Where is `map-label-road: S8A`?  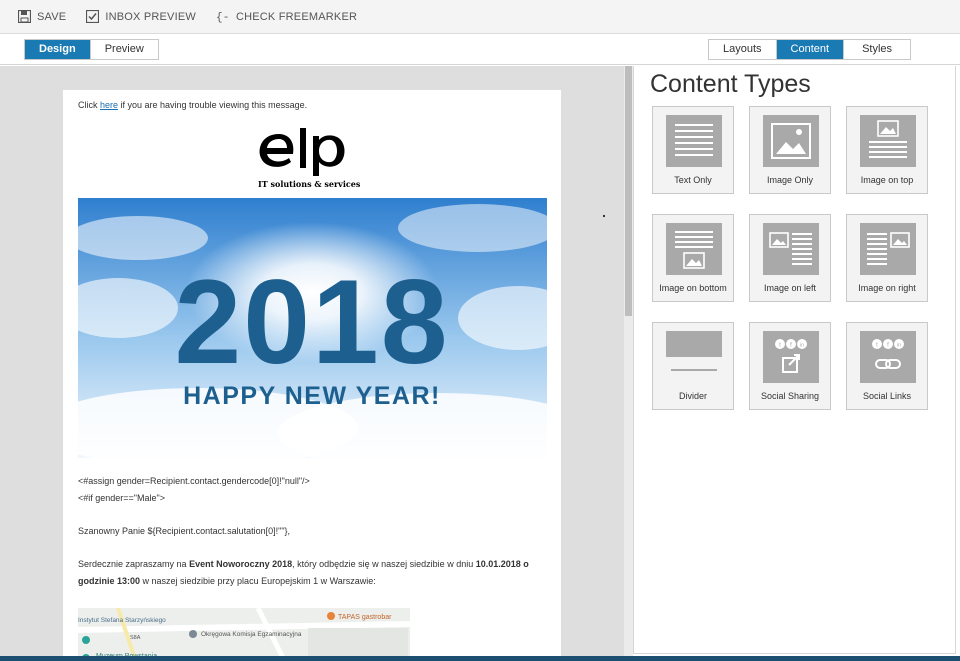
map-label-road: S8A is located at coordinates (135, 638).